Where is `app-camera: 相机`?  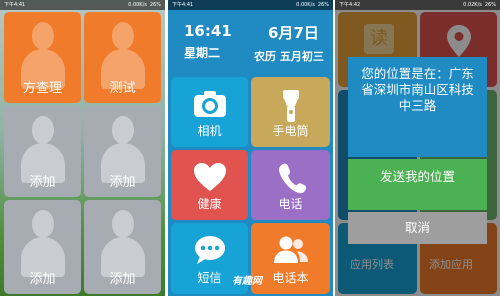
app-camera: 相机 is located at coordinates (209, 112).